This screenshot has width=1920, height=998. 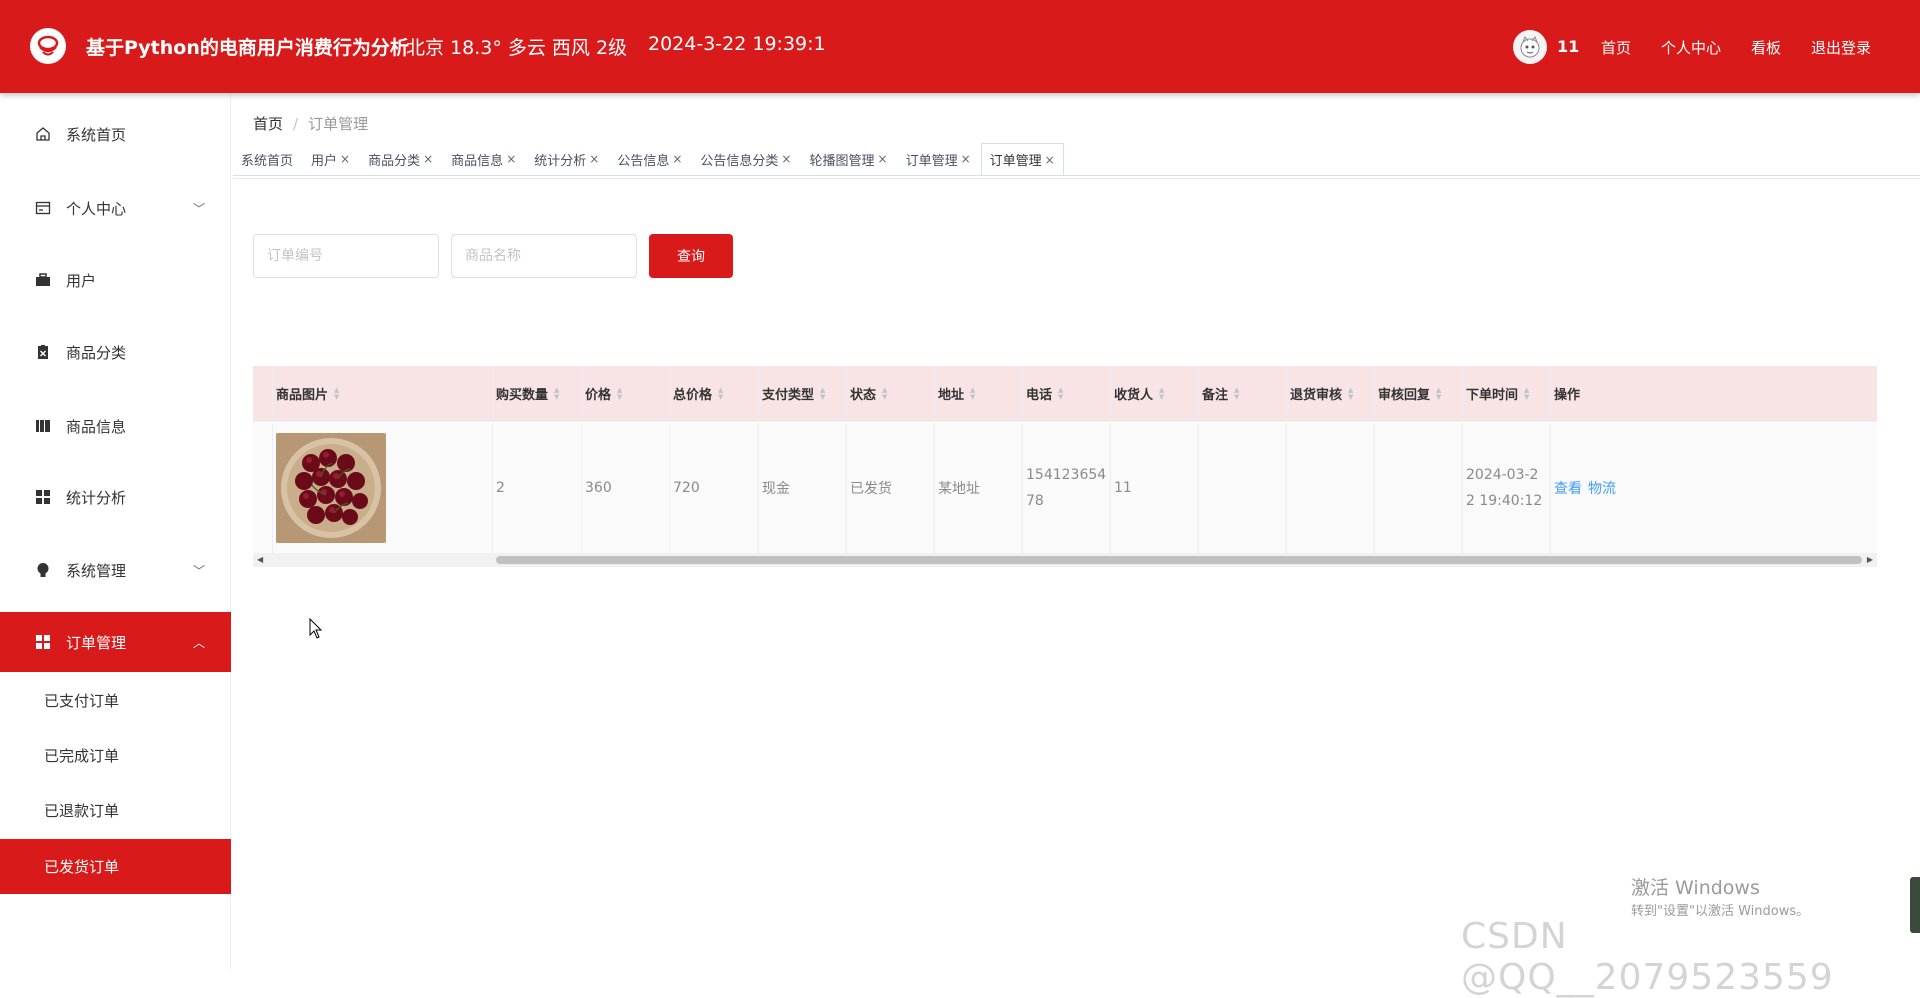 I want to click on sidebar-subitem-completed: 已完成订单, so click(x=115, y=755).